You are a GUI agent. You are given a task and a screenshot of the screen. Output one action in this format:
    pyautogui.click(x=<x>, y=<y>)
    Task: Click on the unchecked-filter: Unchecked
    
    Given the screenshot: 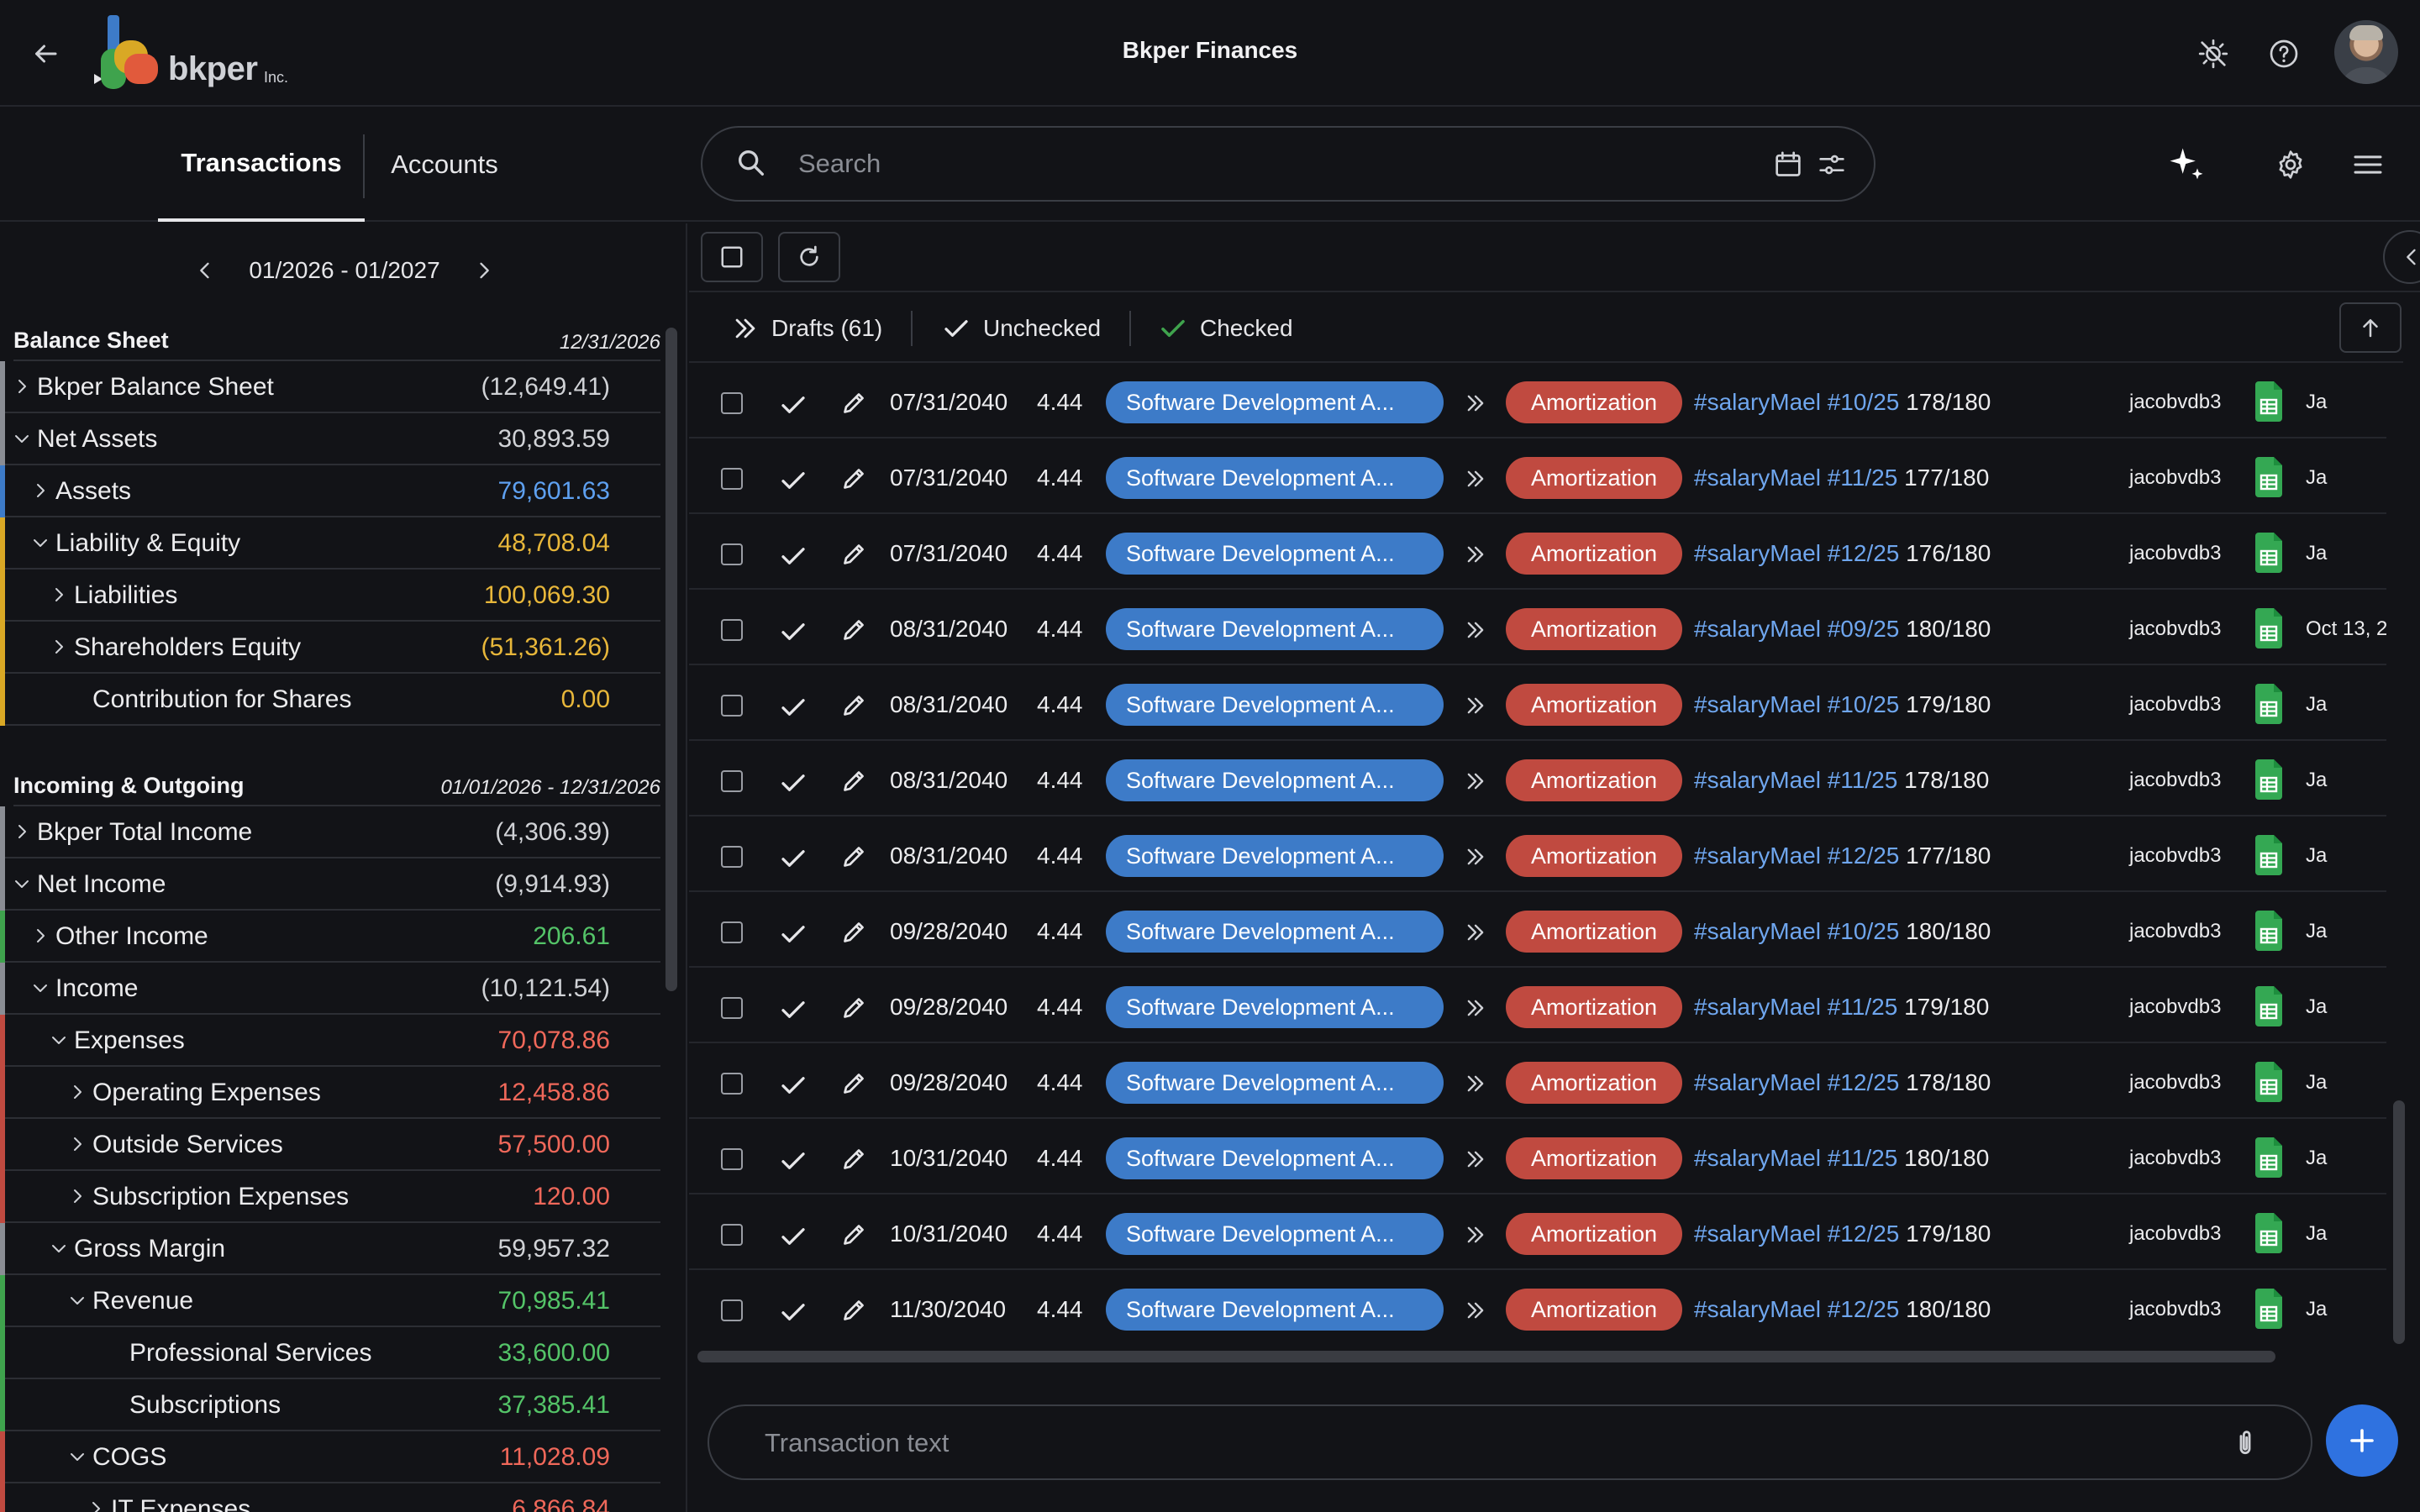 What is the action you would take?
    pyautogui.click(x=1021, y=328)
    